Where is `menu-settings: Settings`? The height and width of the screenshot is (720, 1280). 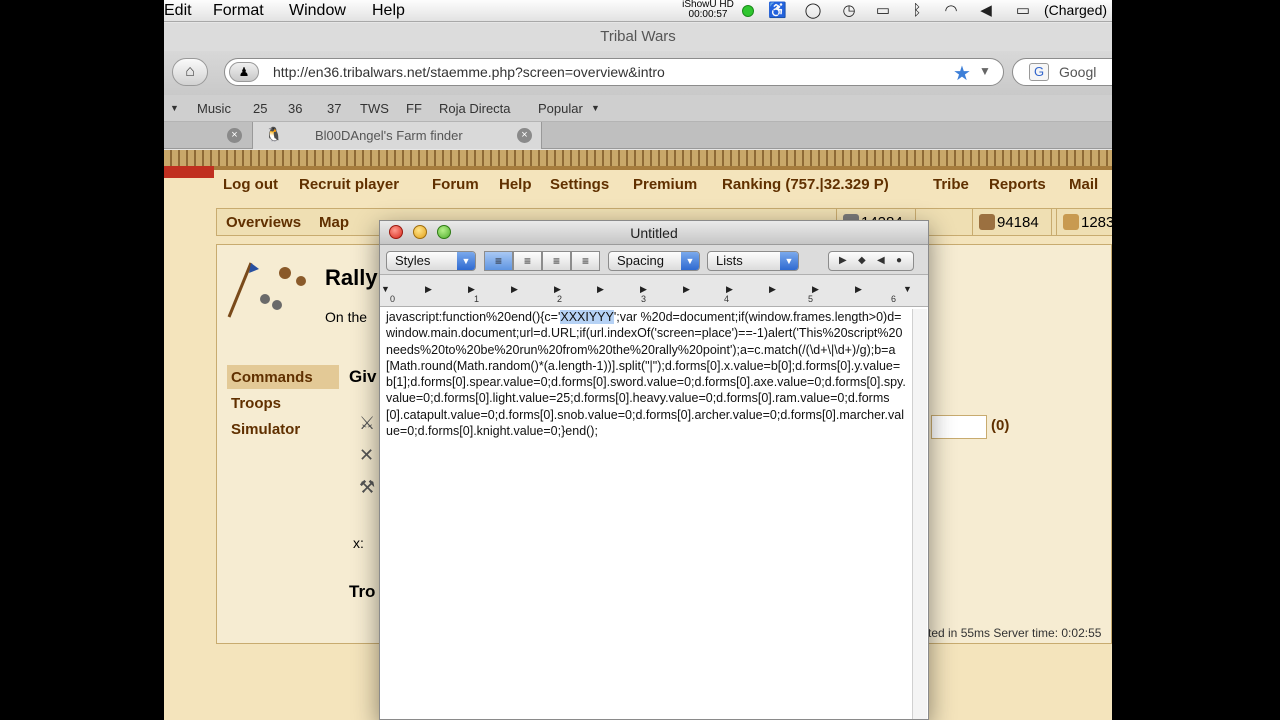
menu-settings: Settings is located at coordinates (579, 184).